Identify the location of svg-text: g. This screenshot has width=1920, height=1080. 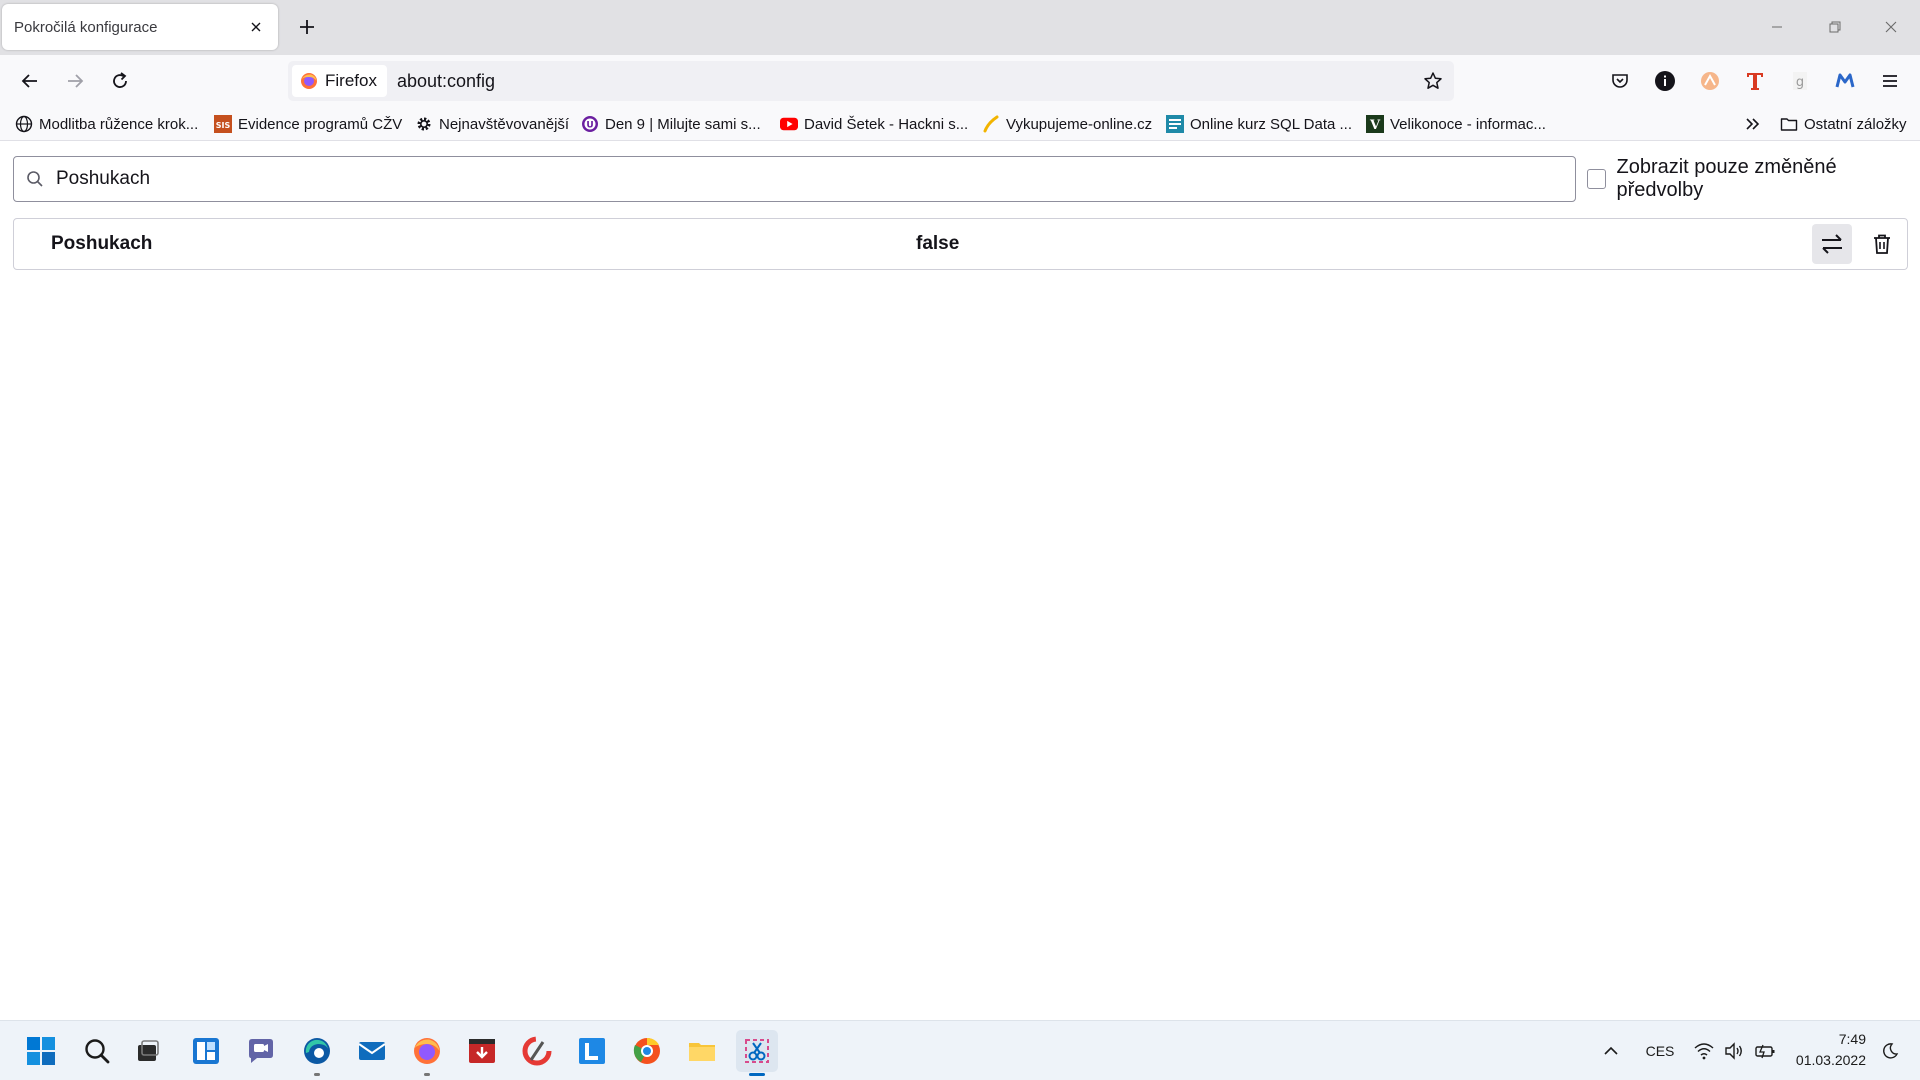
(1800, 82).